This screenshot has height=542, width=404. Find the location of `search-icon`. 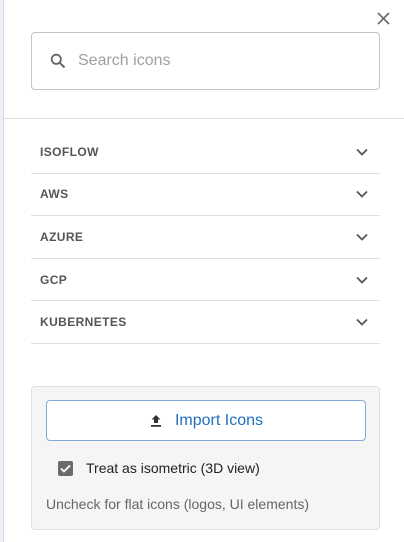

search-icon is located at coordinates (58, 61).